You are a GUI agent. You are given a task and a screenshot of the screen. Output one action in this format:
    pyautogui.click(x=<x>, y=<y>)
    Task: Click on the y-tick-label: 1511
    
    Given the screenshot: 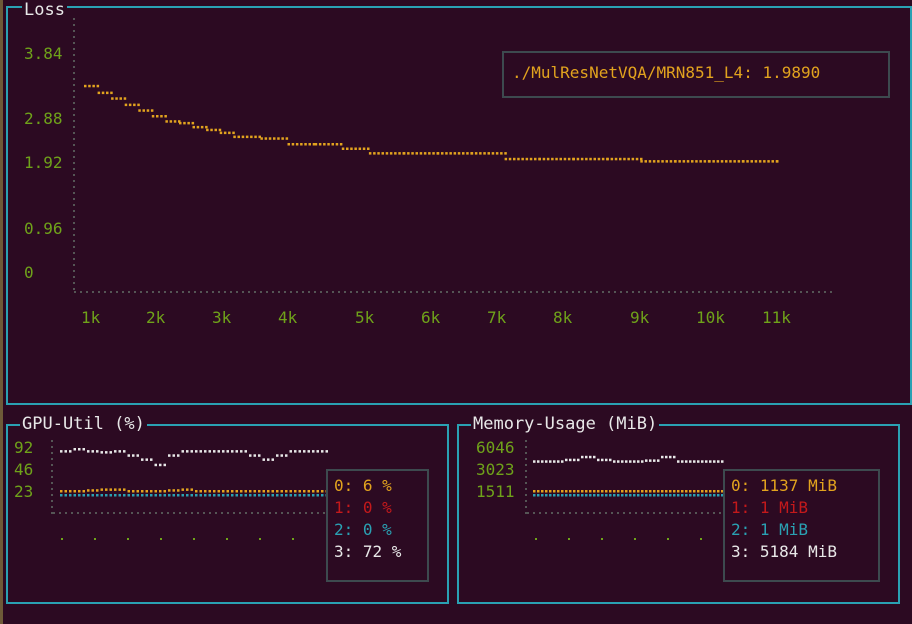 What is the action you would take?
    pyautogui.click(x=495, y=491)
    